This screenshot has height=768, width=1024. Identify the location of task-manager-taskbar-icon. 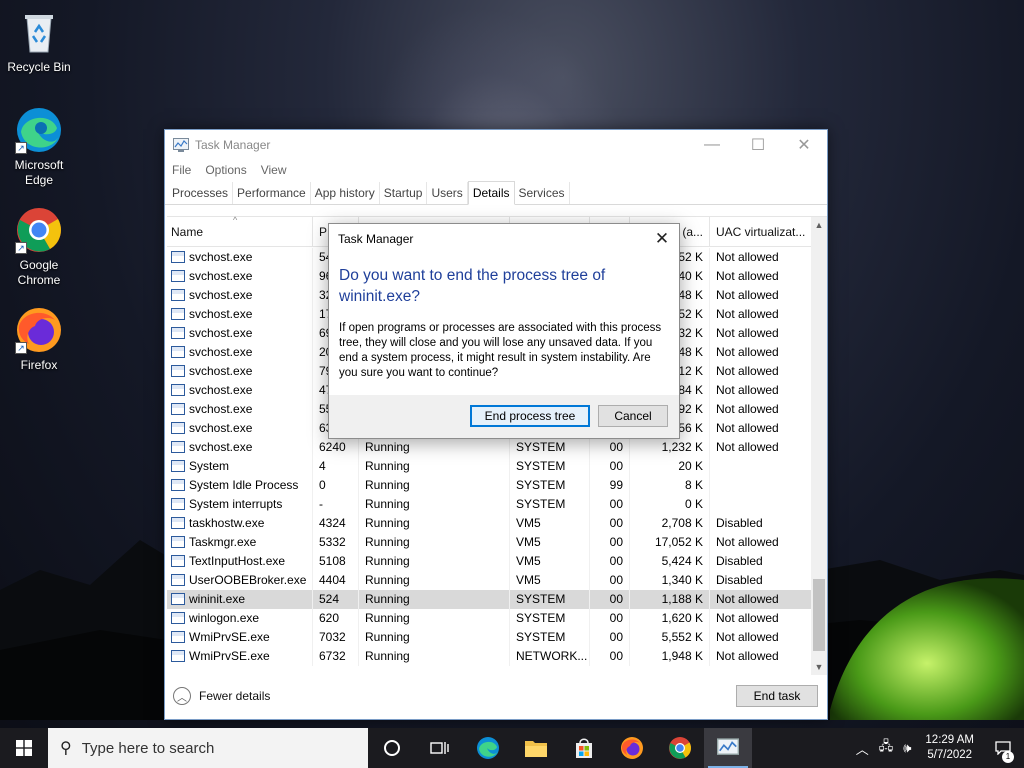
(728, 748).